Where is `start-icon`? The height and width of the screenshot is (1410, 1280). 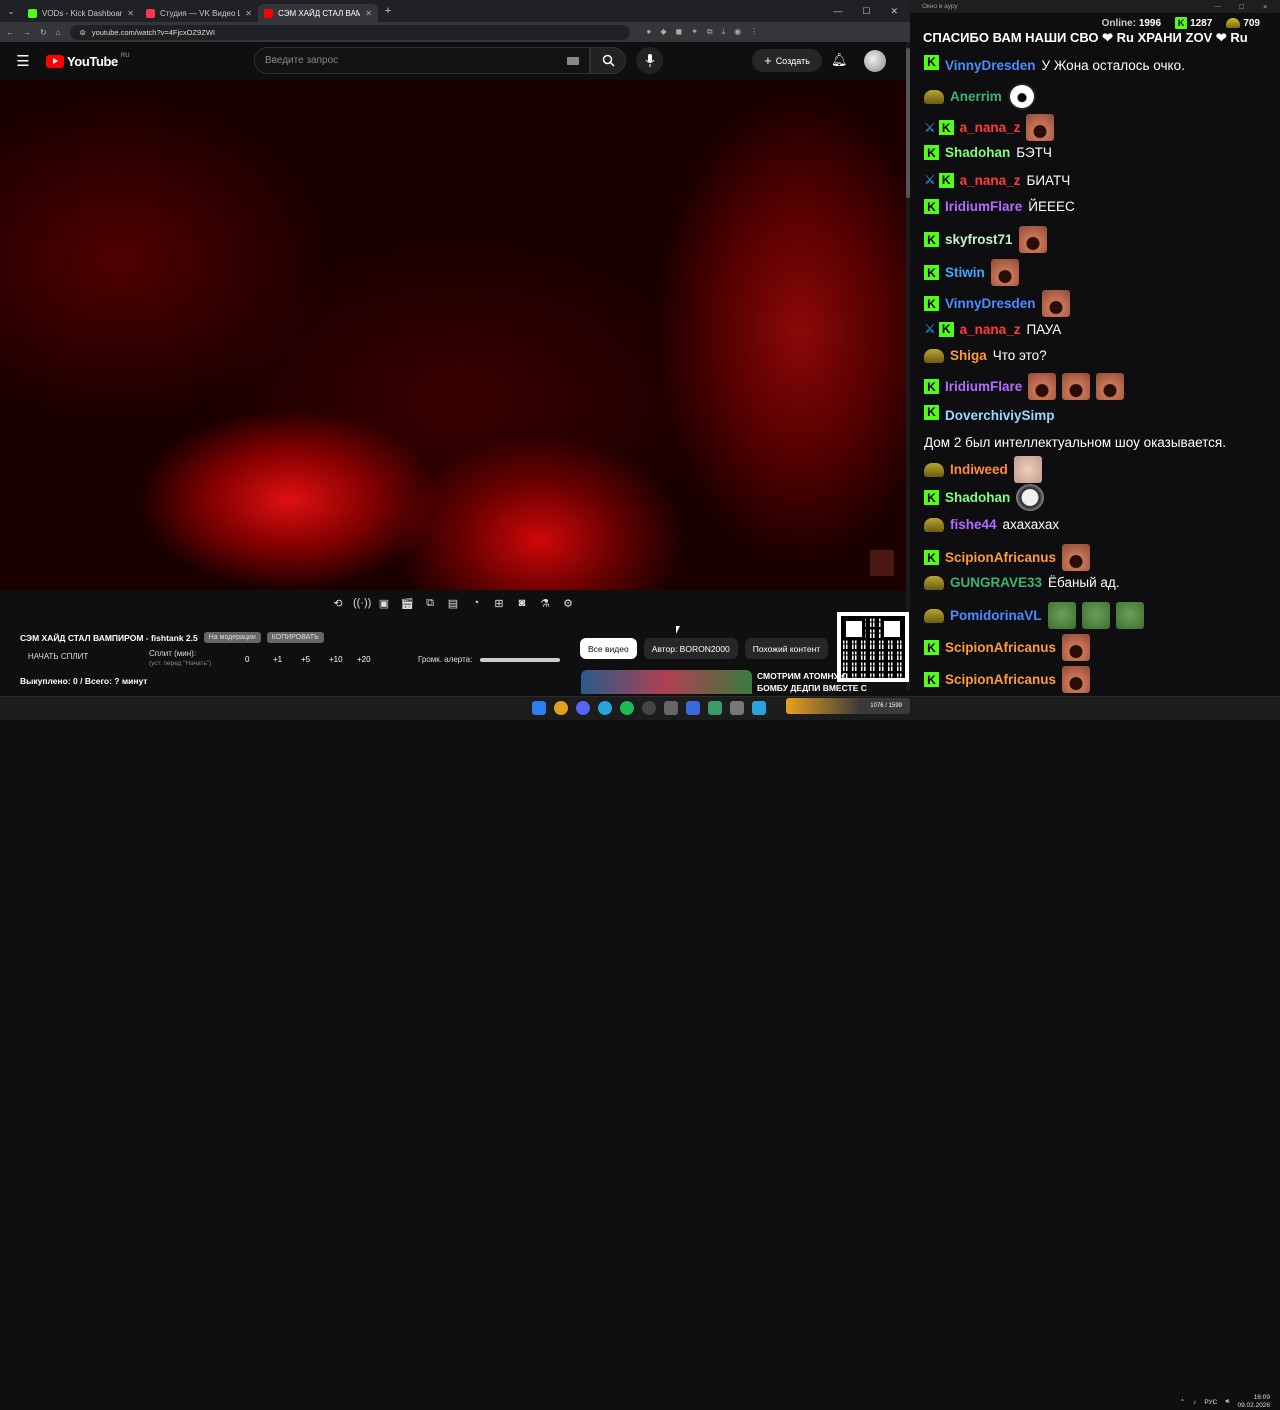
start-icon is located at coordinates (539, 708).